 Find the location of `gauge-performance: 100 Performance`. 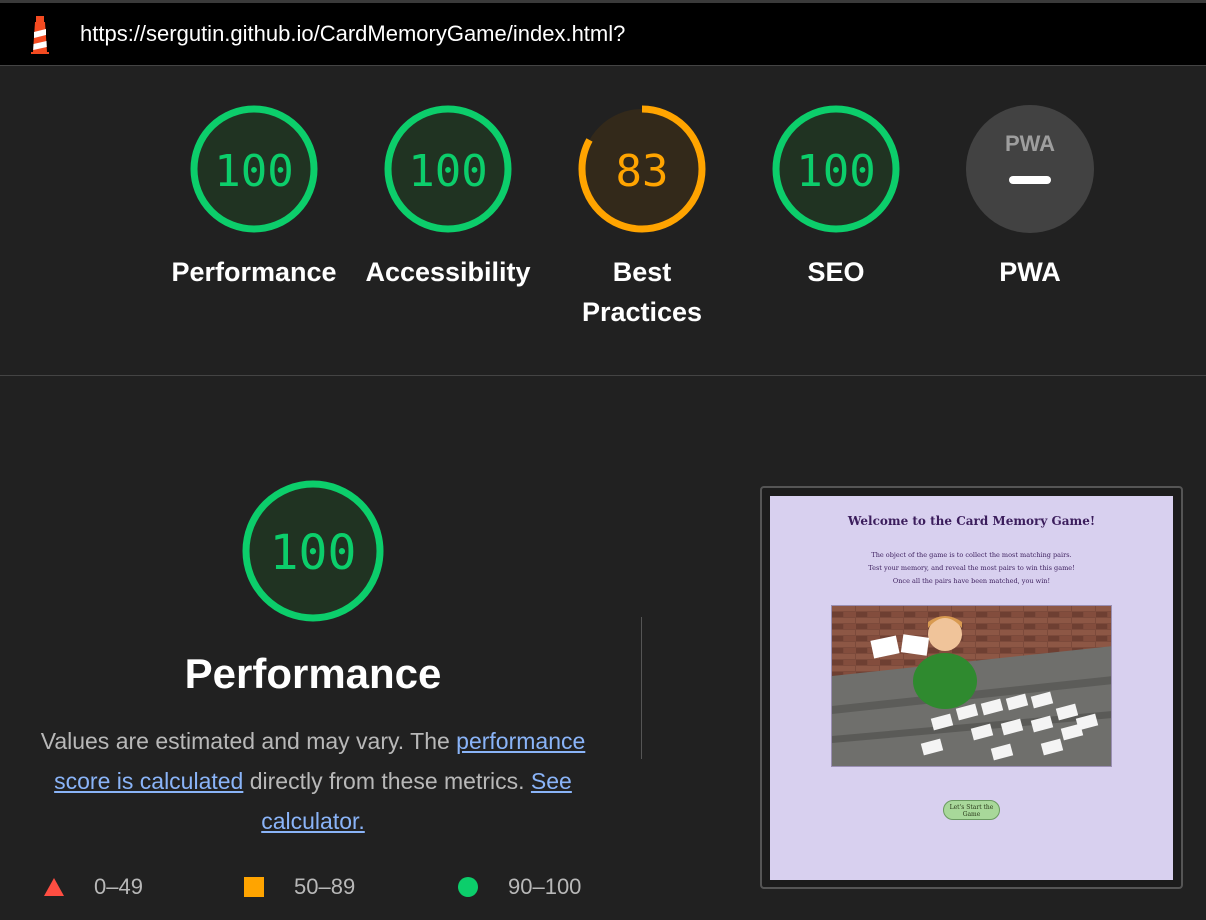

gauge-performance: 100 Performance is located at coordinates (254, 198).